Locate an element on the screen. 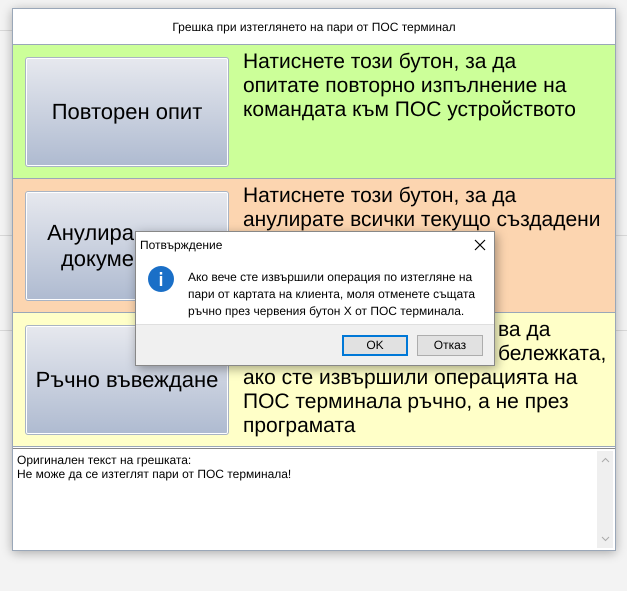  option-button: Повторен опит is located at coordinates (127, 112).